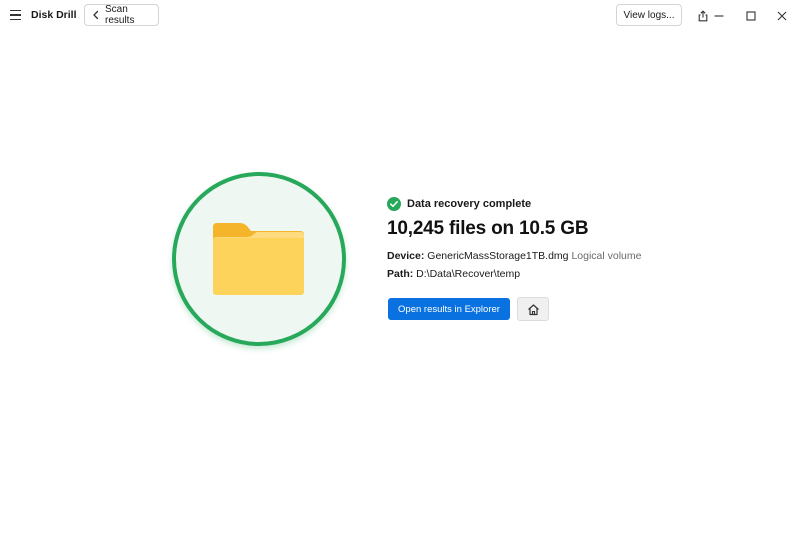  I want to click on path-label: Path:, so click(400, 274).